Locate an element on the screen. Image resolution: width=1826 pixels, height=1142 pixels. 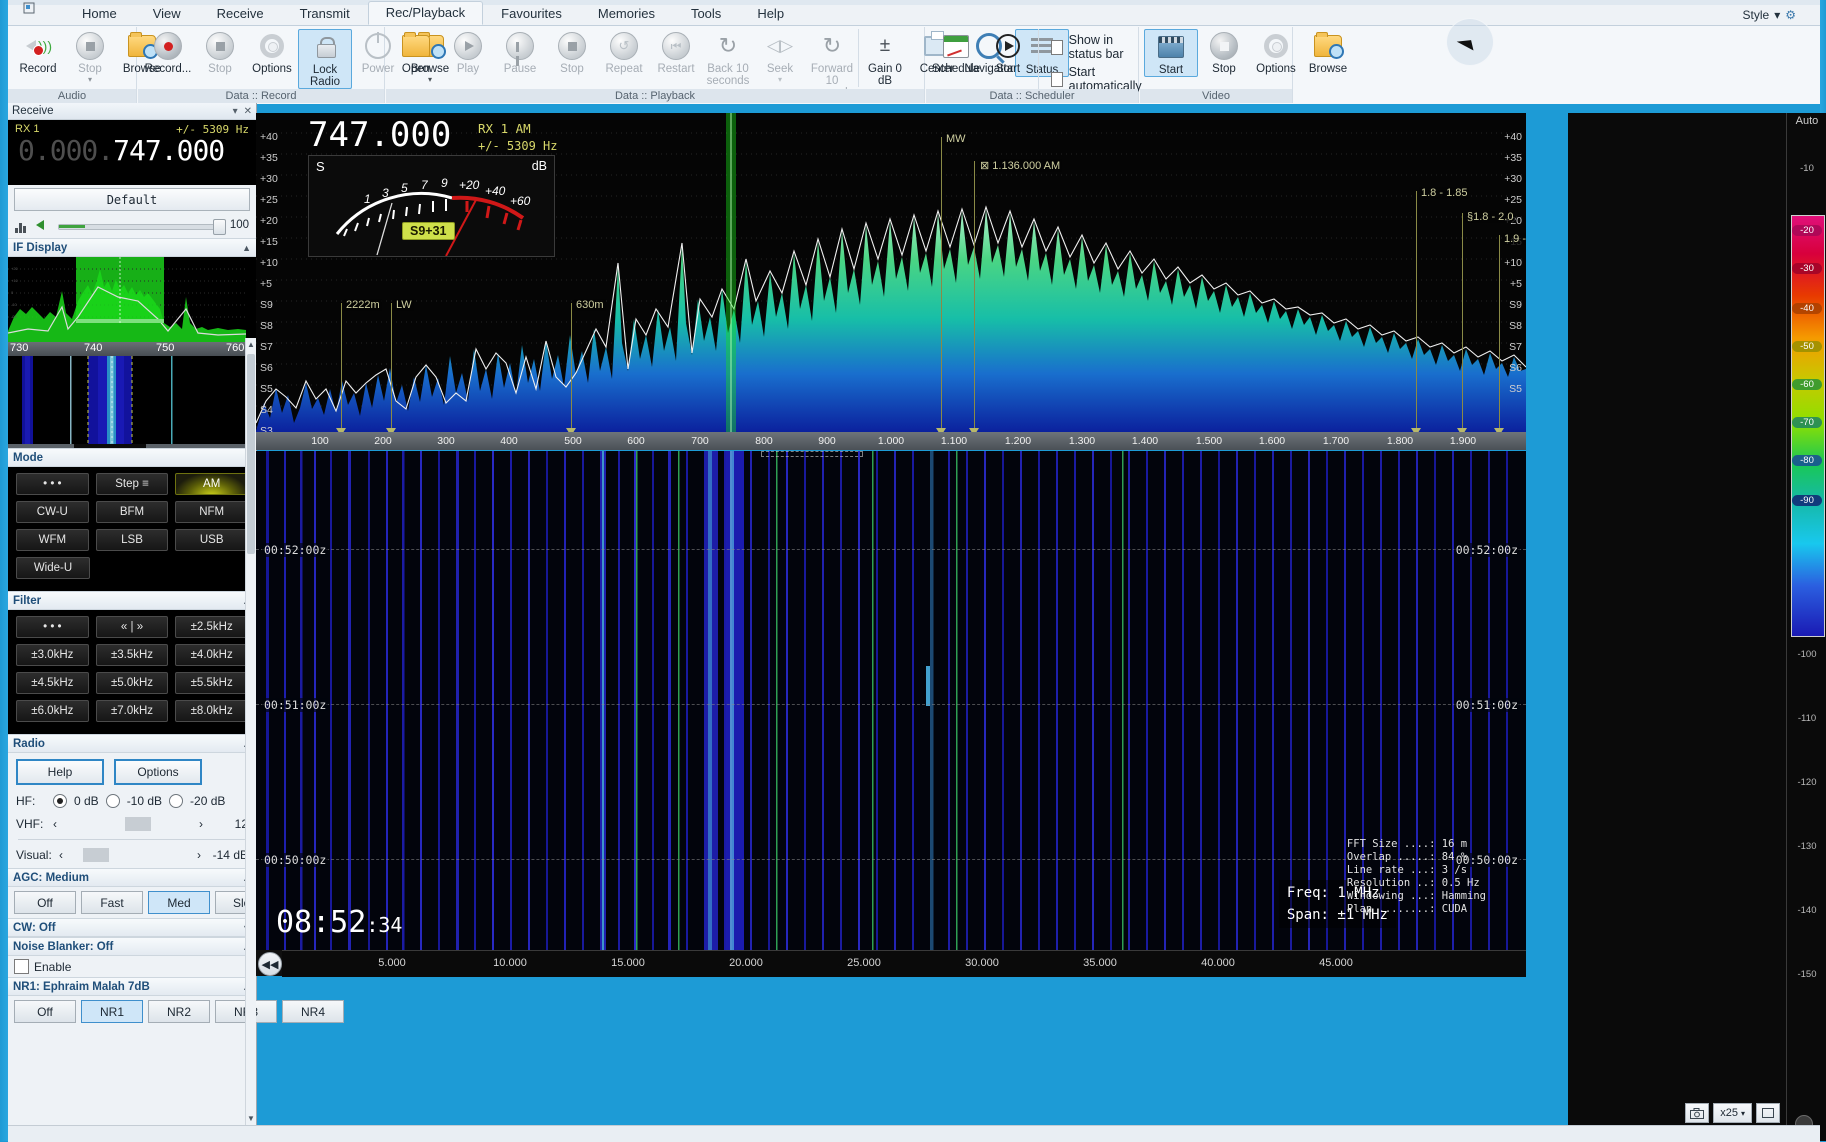
video-stop-button: Stop is located at coordinates (1224, 52).